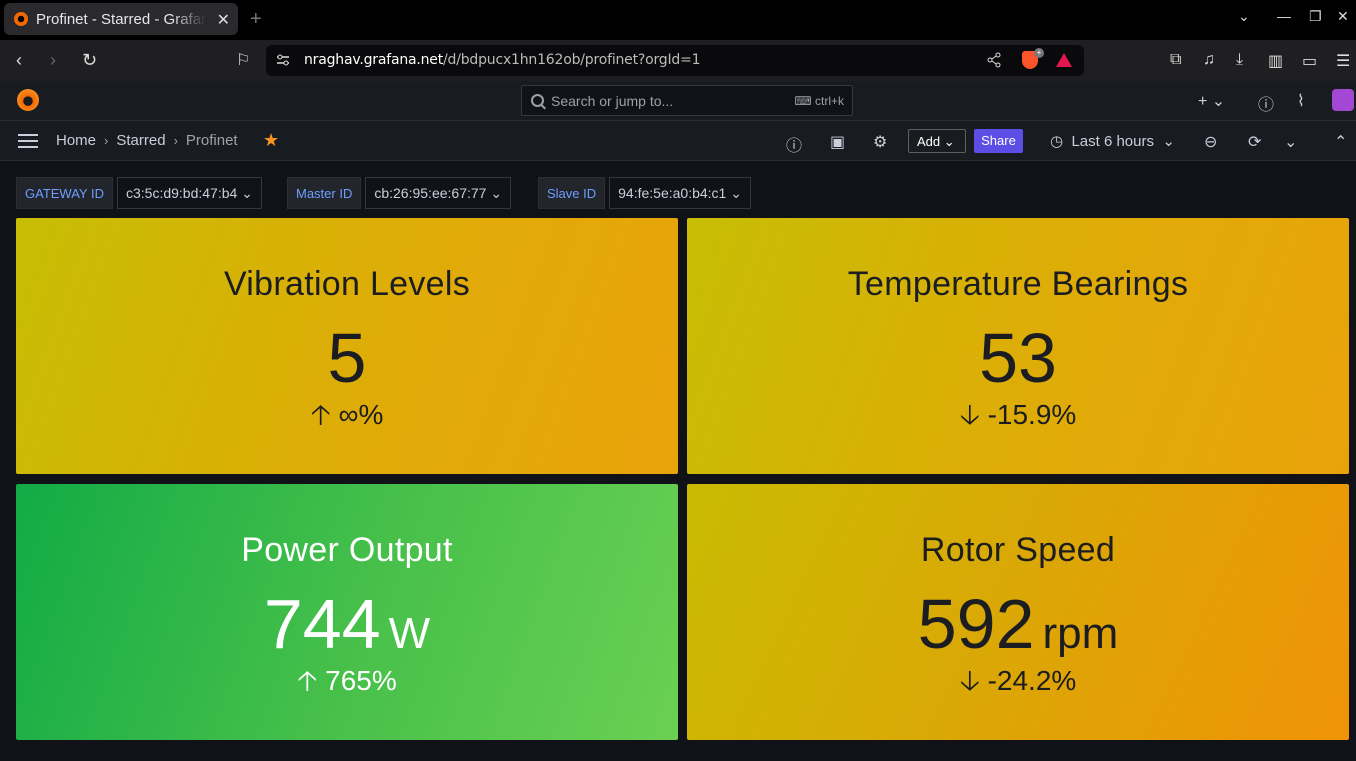 The height and width of the screenshot is (761, 1356). I want to click on panel-unit: W, so click(409, 633).